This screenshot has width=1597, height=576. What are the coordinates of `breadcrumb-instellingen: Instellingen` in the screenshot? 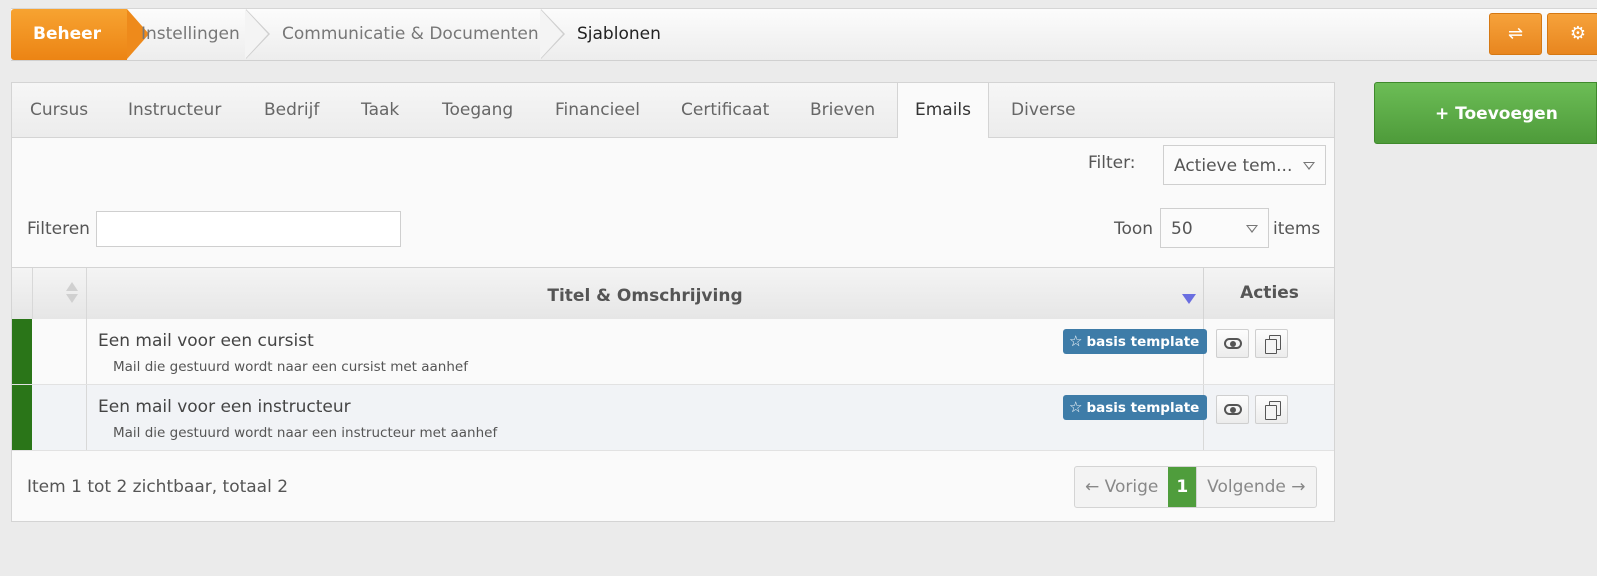 It's located at (190, 34).